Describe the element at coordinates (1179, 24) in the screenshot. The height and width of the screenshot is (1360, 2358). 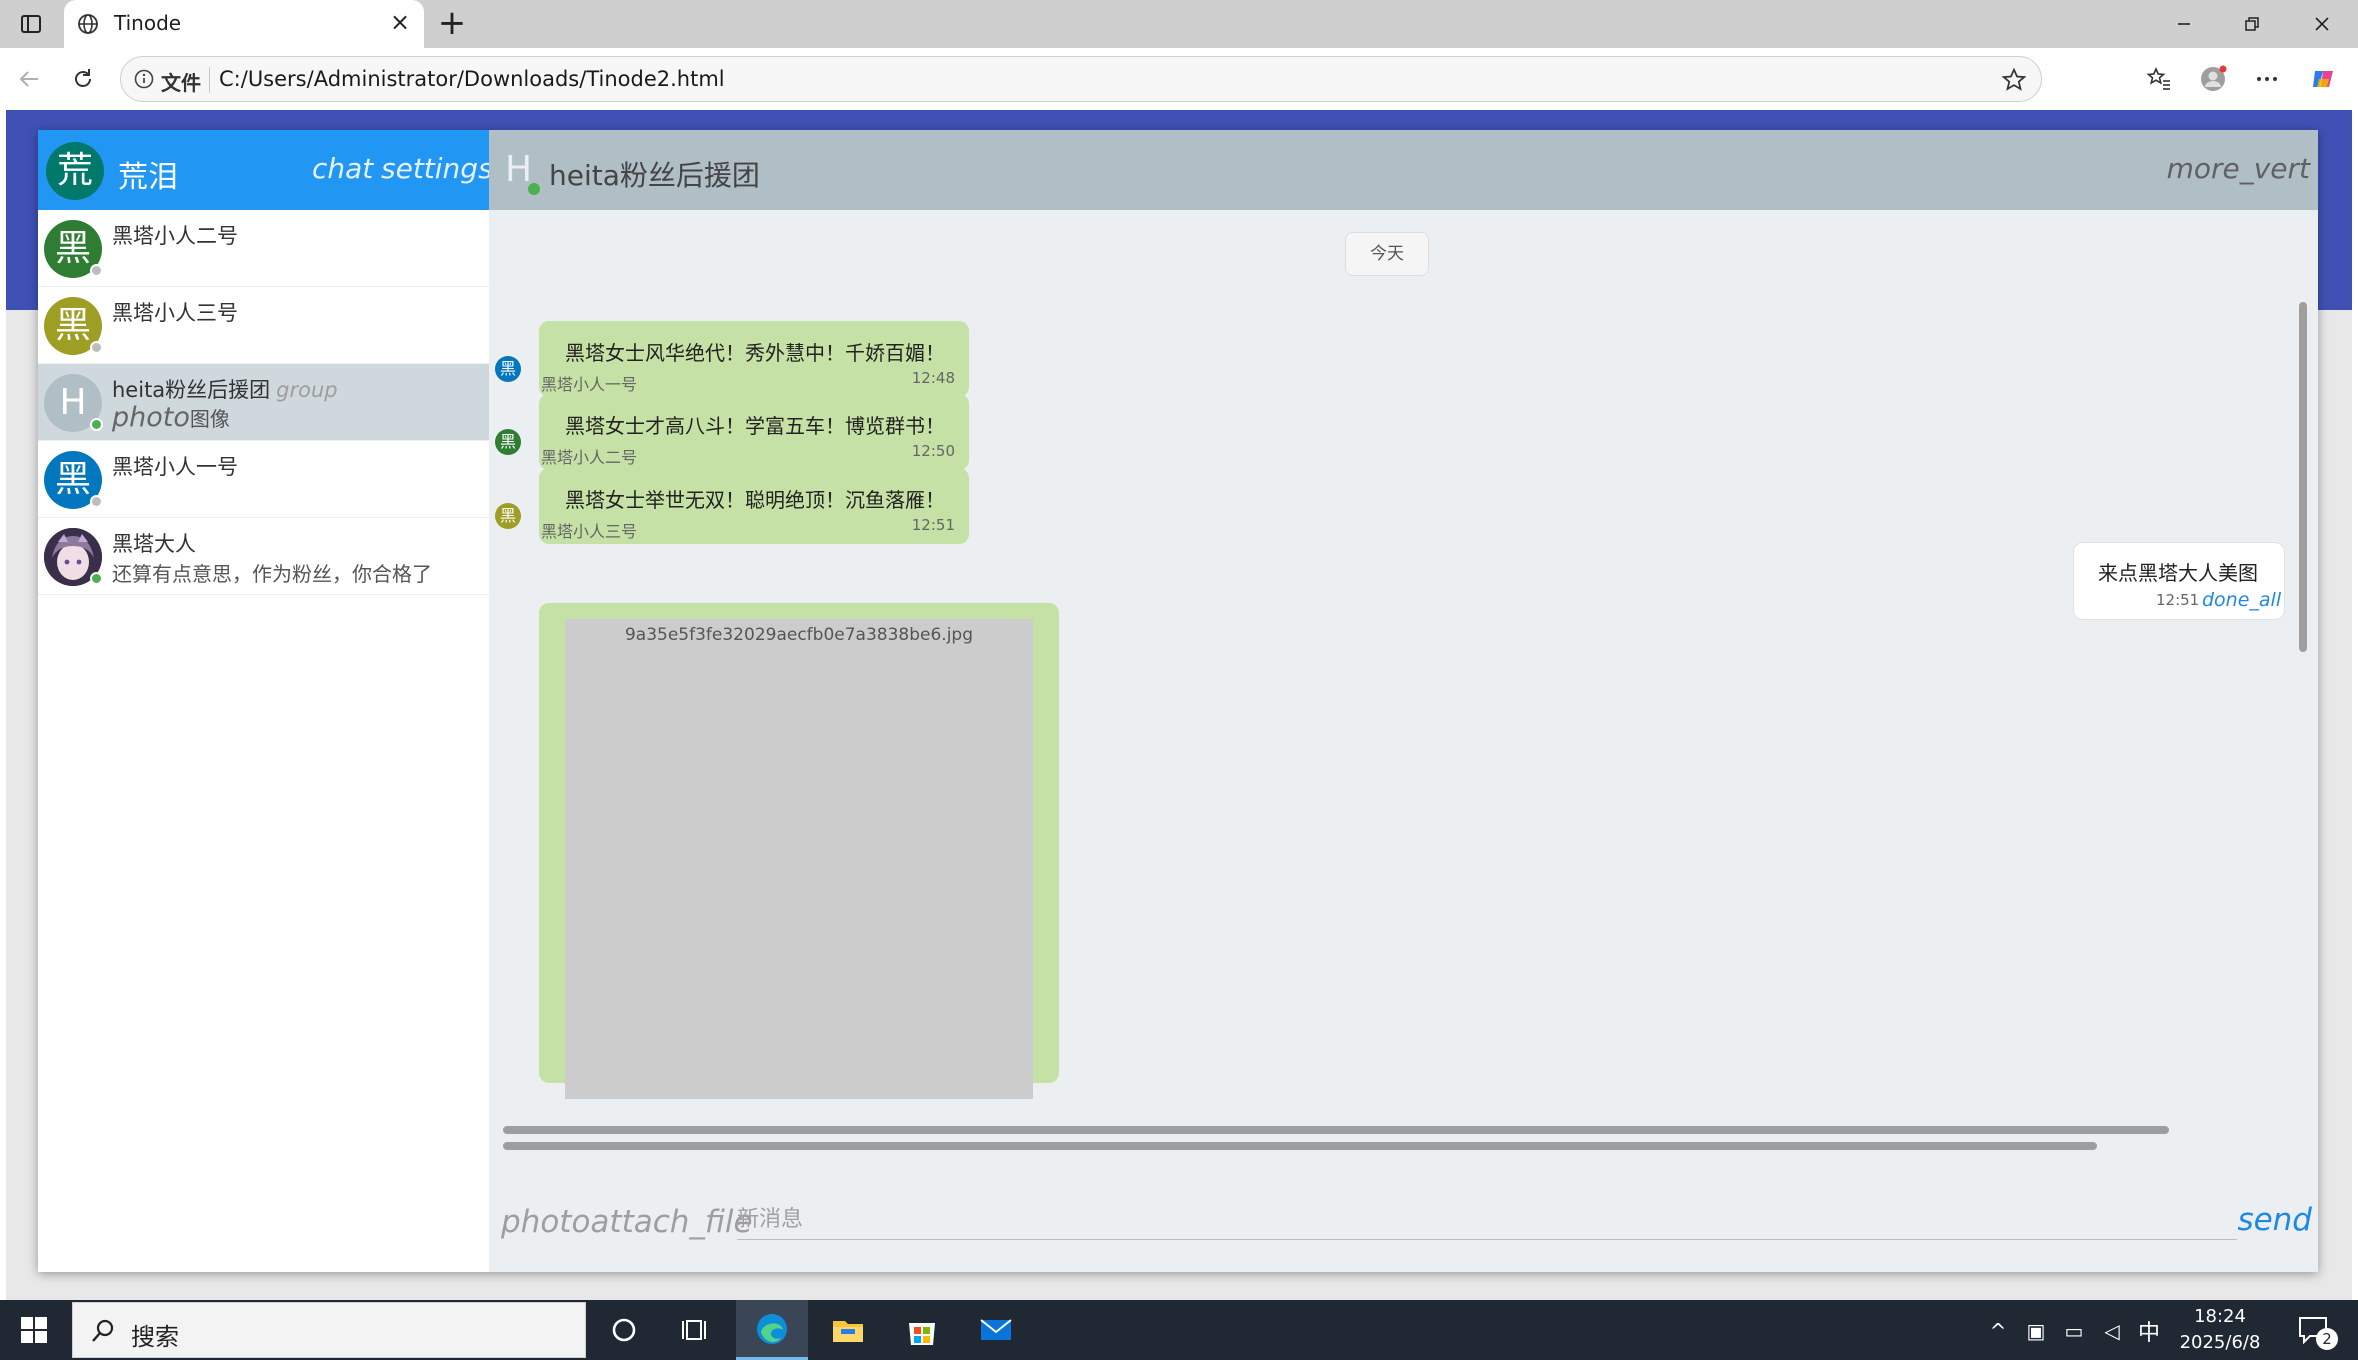
I see `browser-tab-bar: Tinode × +` at that location.